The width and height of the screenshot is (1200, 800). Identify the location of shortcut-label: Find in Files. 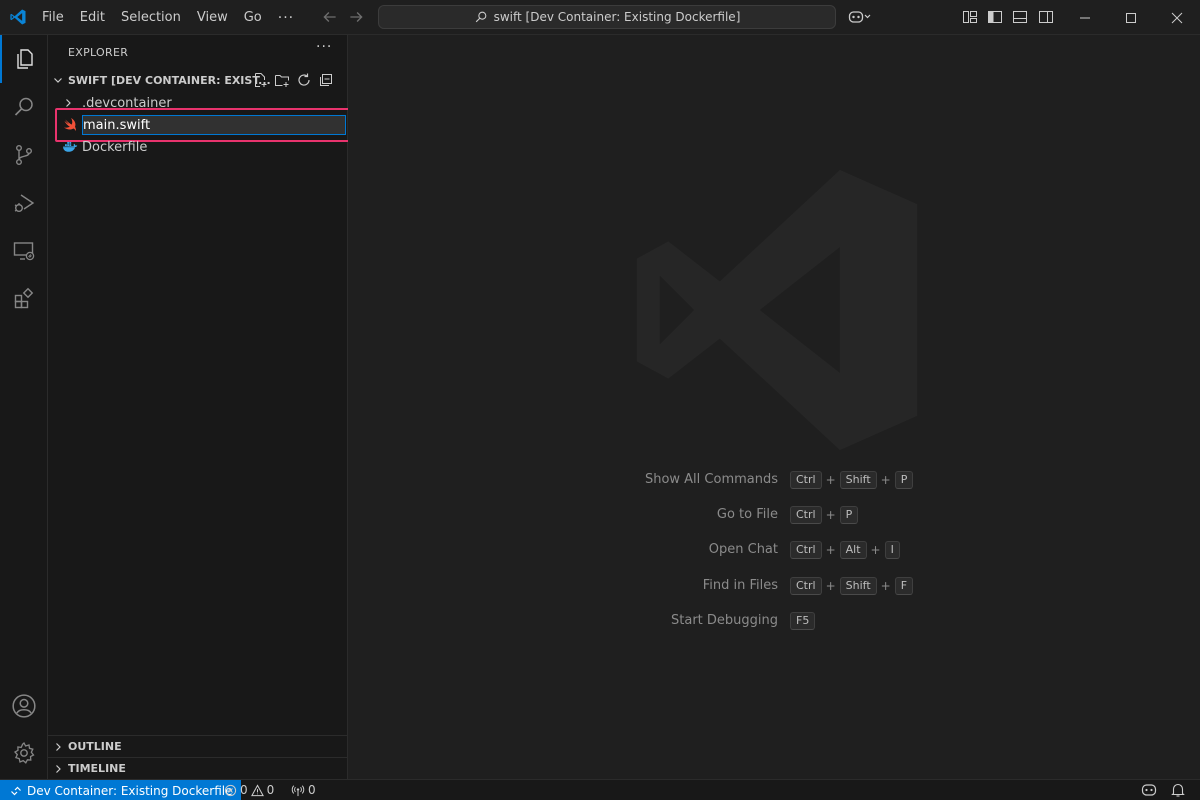
(740, 585).